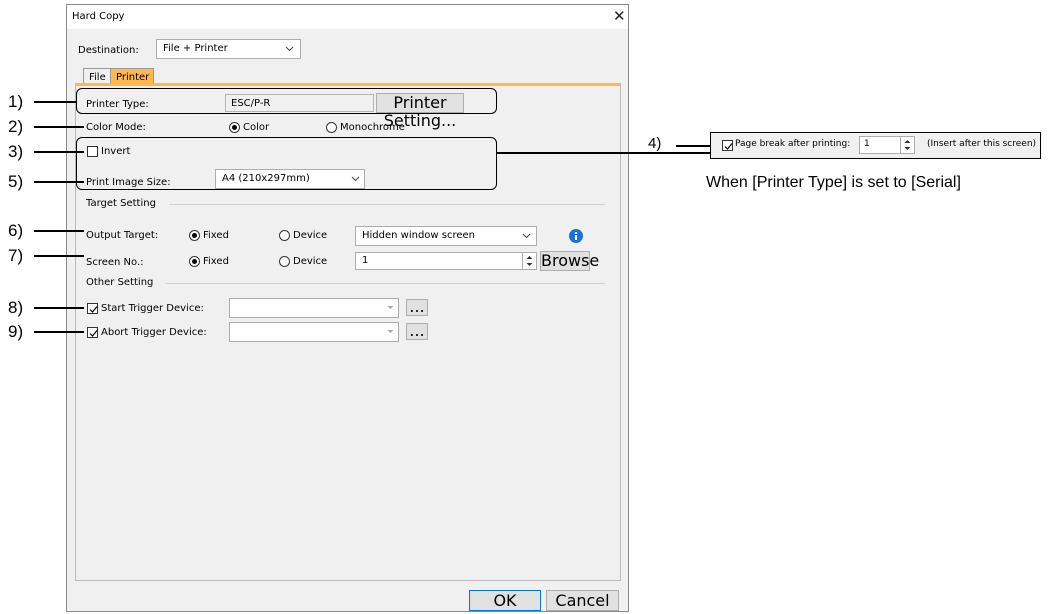  What do you see at coordinates (16, 255) in the screenshot?
I see `callout-7: 7)` at bounding box center [16, 255].